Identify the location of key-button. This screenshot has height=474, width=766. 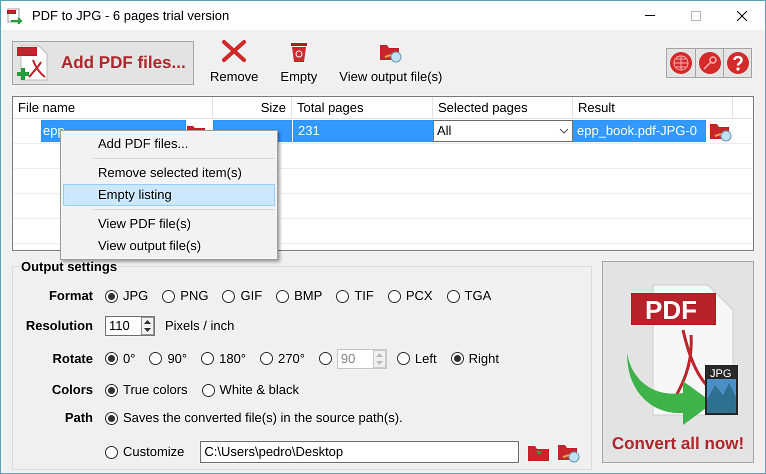
(709, 63).